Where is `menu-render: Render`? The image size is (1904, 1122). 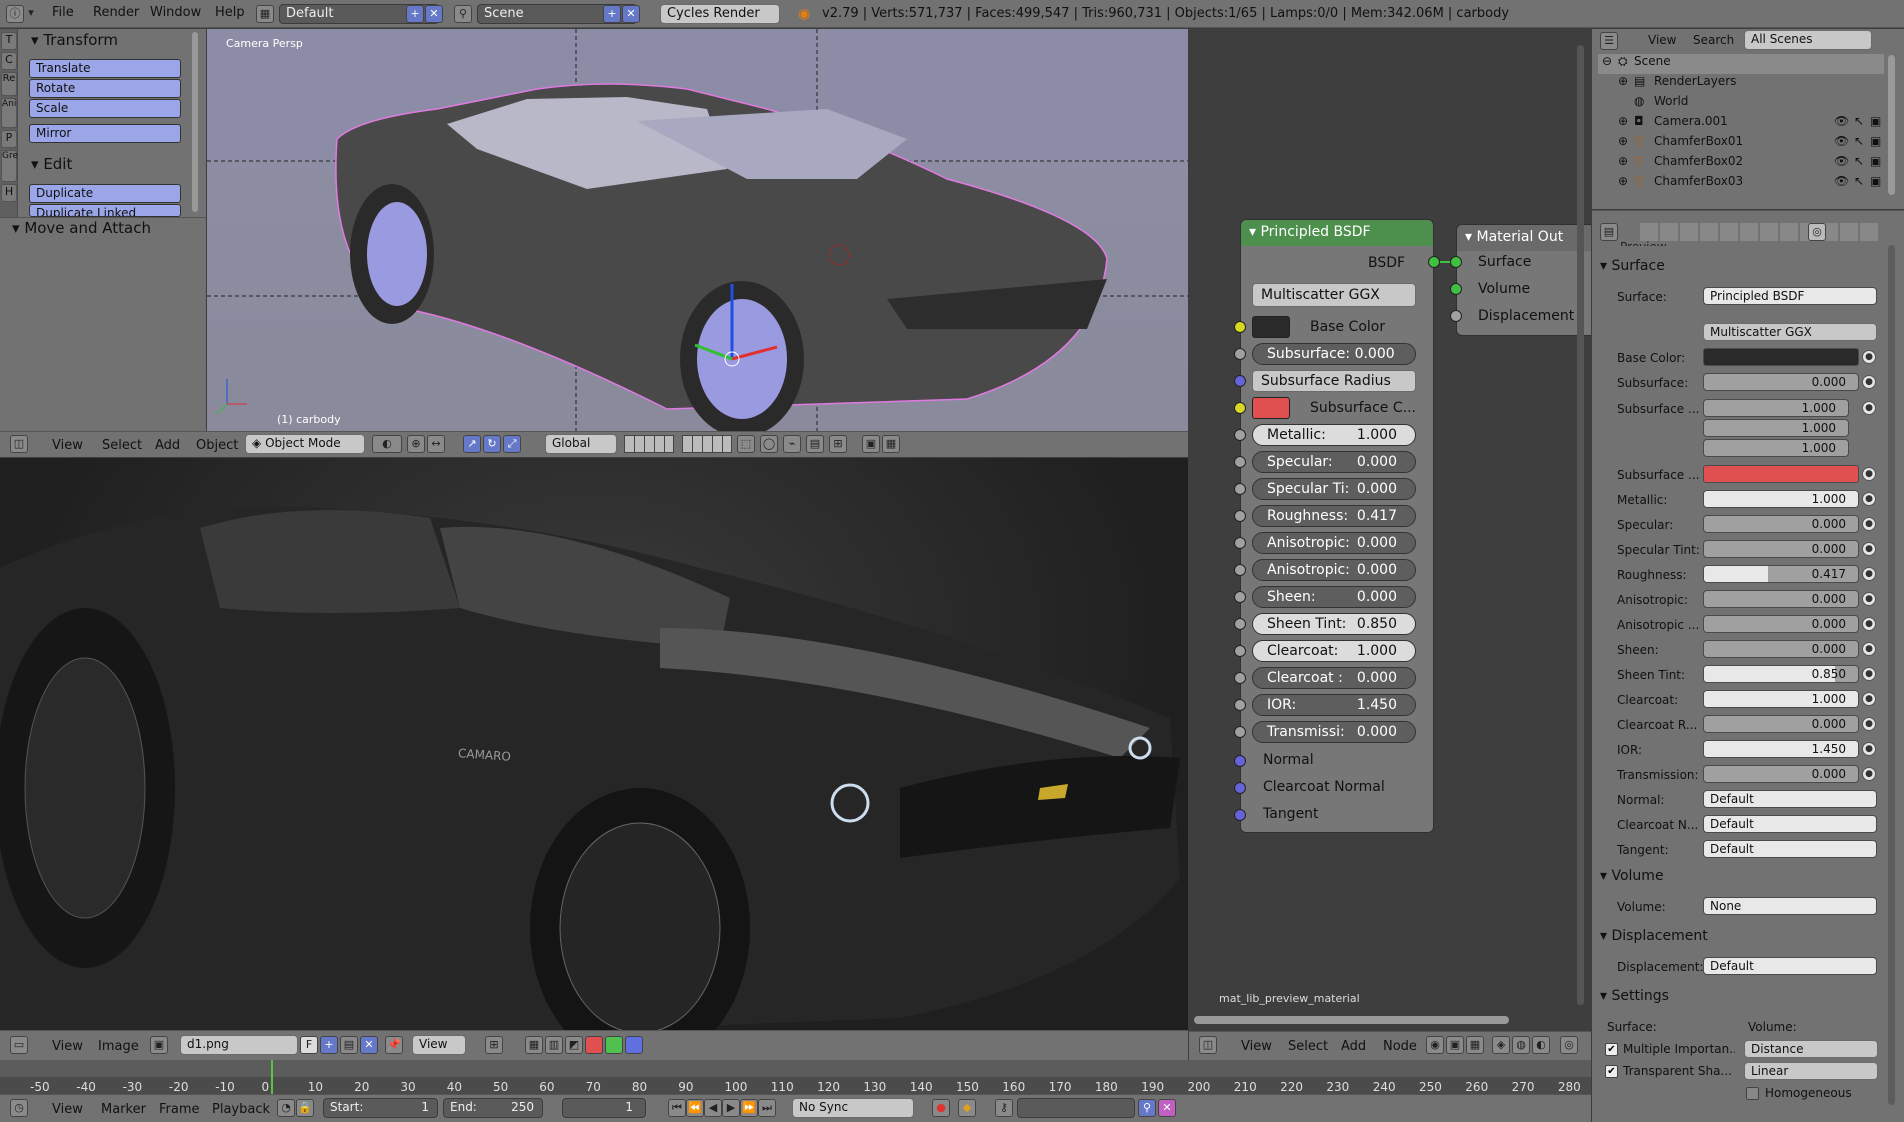
menu-render: Render is located at coordinates (116, 12).